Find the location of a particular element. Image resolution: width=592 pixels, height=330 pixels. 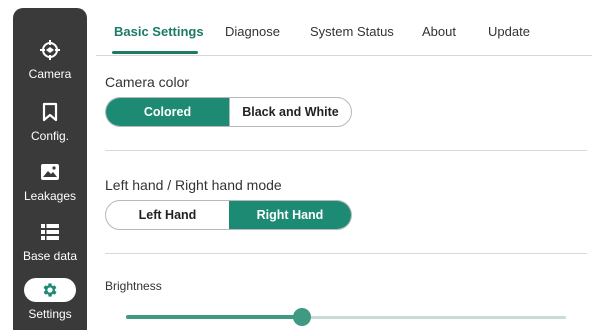

sidebar-item-camera: Camera is located at coordinates (50, 59).